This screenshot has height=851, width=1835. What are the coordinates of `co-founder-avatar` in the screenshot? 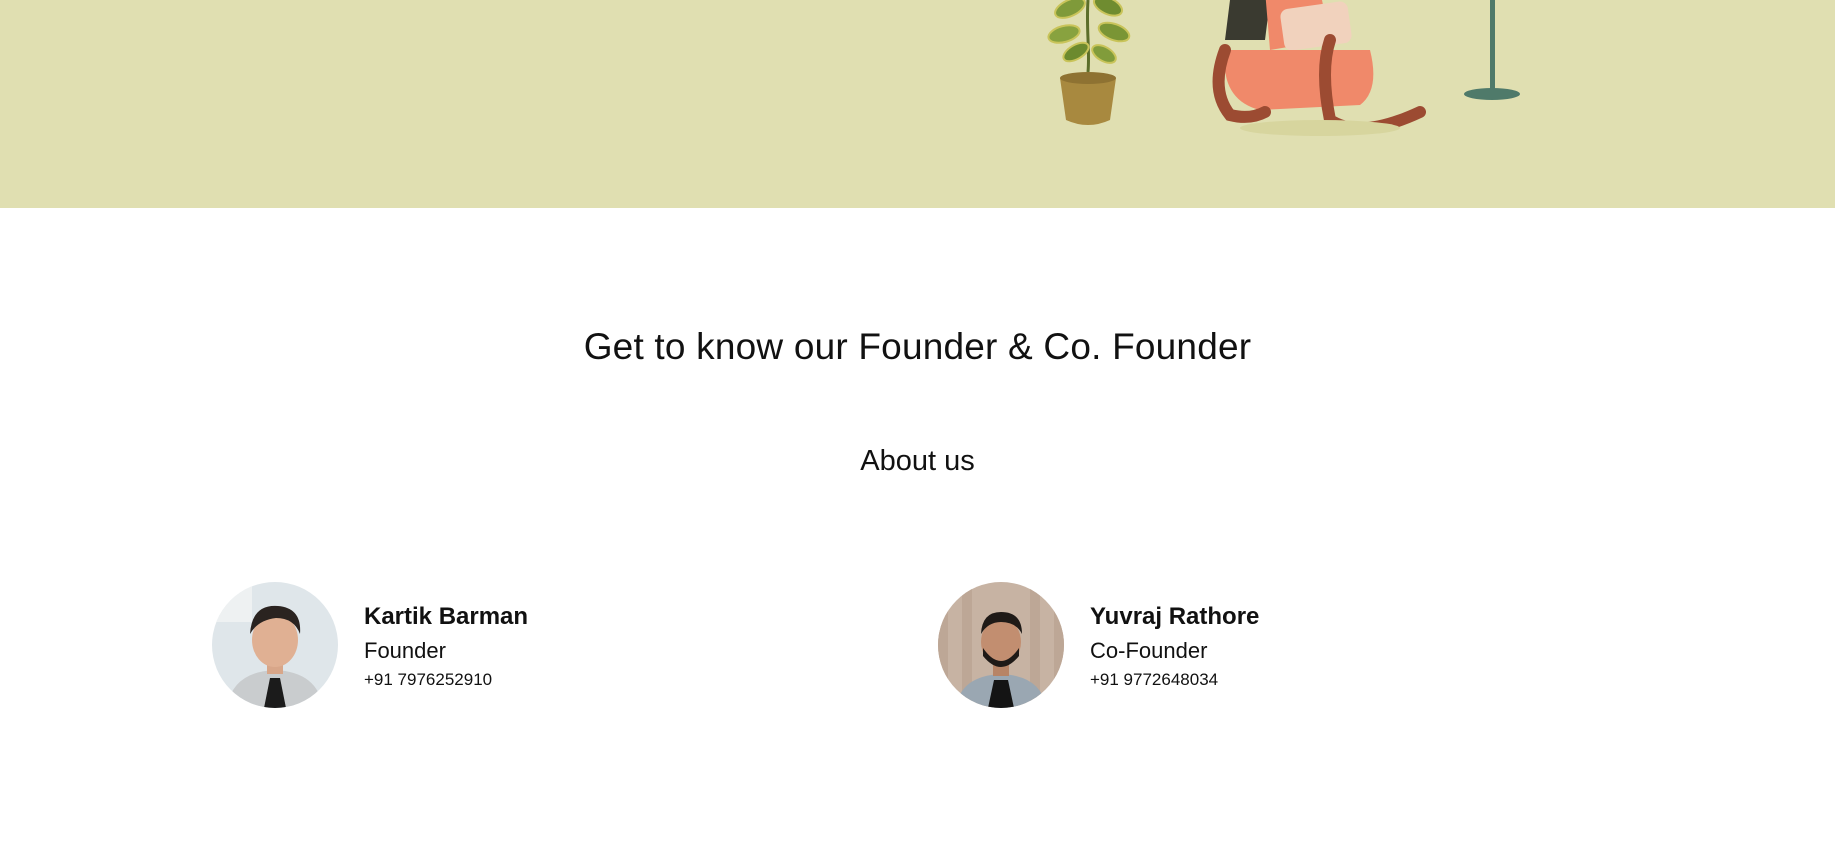 It's located at (1001, 645).